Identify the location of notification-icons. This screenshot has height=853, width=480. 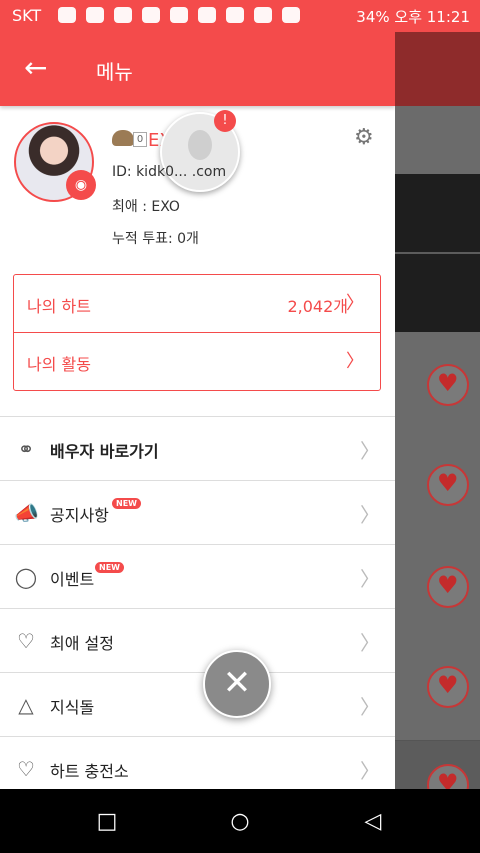
(179, 15).